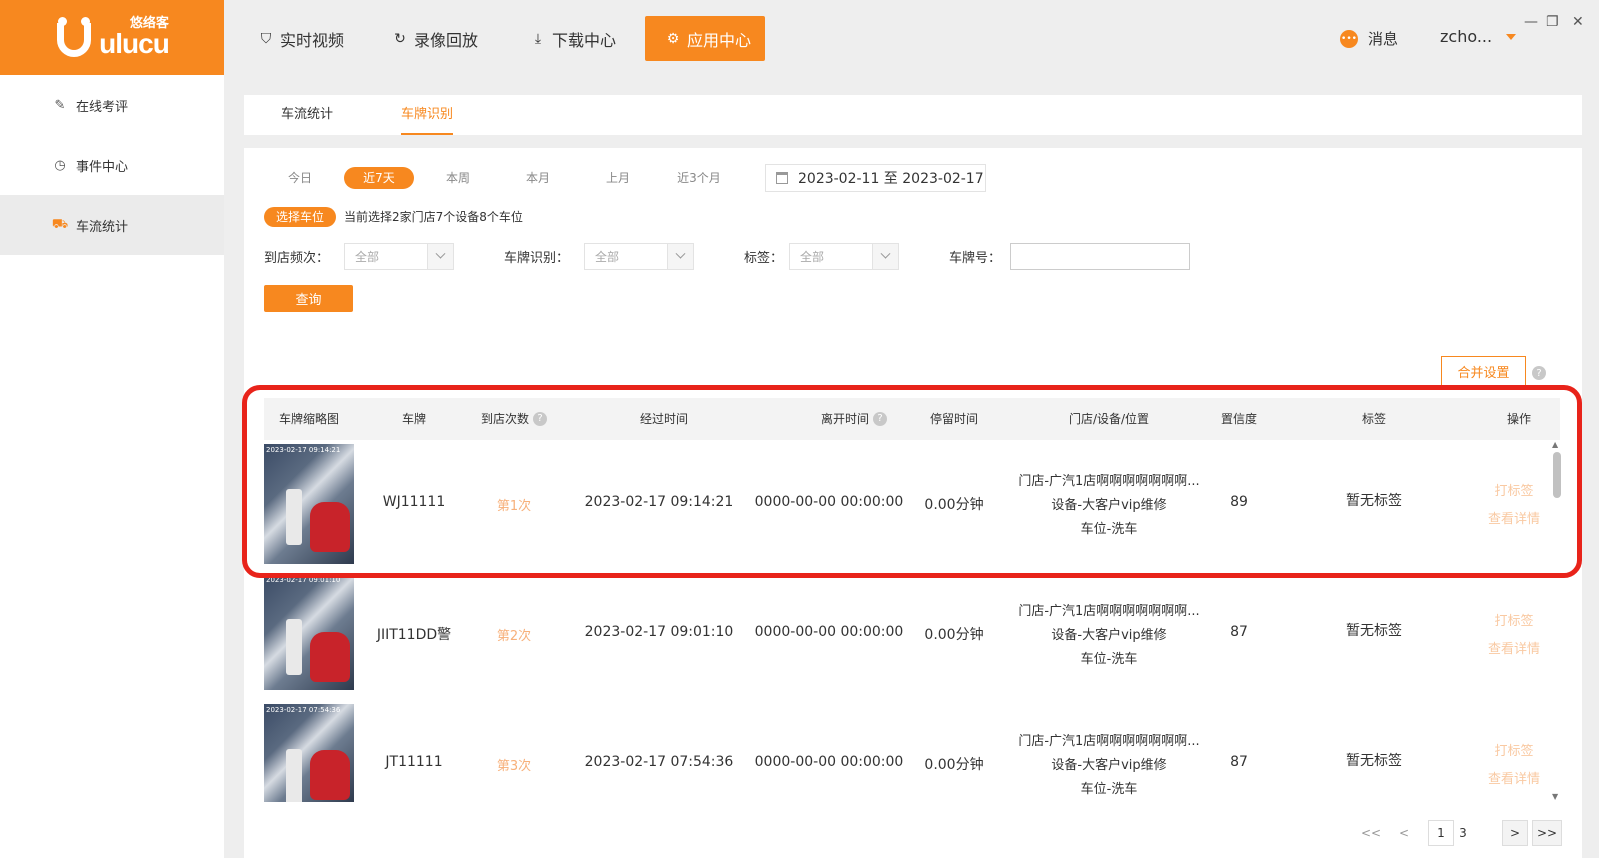 This screenshot has height=858, width=1599. I want to click on col-actions: 操作, so click(1518, 419).